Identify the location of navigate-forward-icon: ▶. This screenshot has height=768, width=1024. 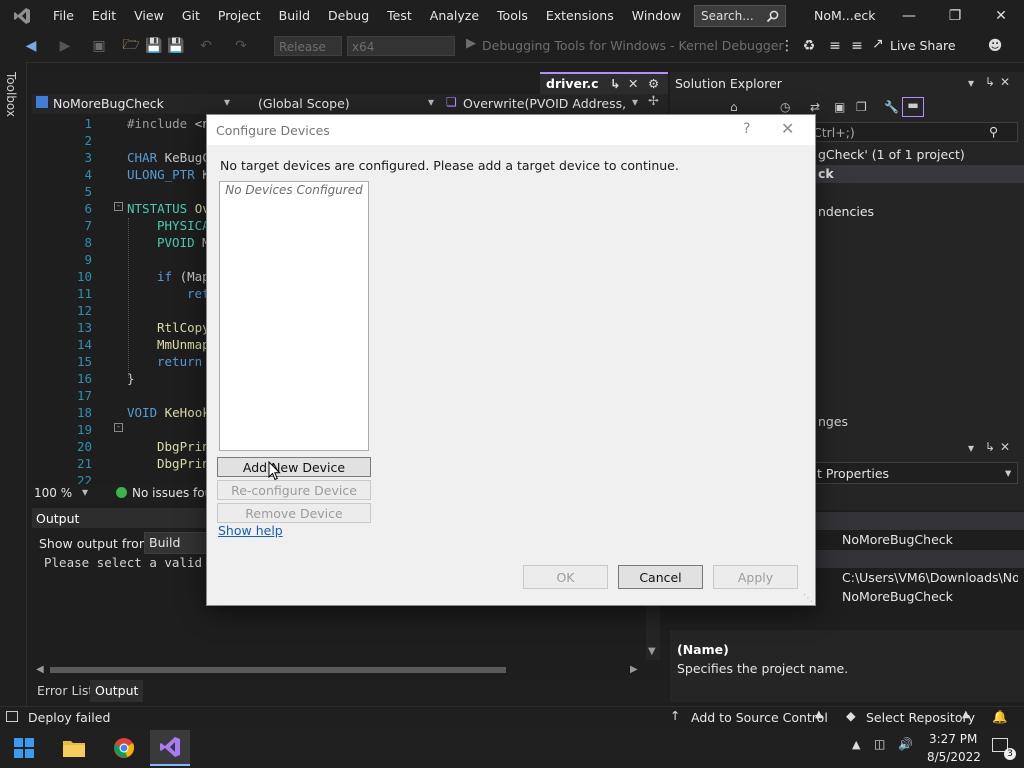
(65, 46).